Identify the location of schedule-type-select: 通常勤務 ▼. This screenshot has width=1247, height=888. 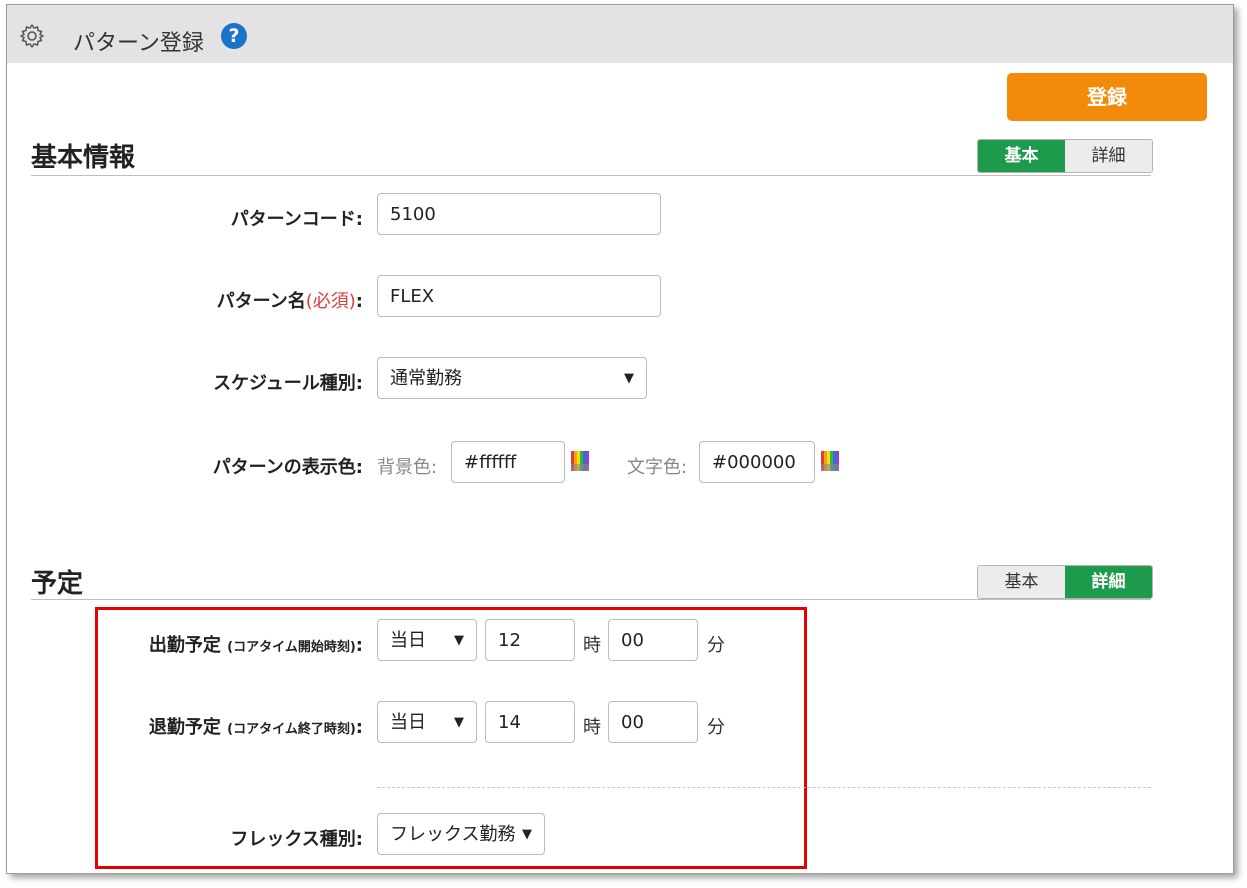
(512, 378).